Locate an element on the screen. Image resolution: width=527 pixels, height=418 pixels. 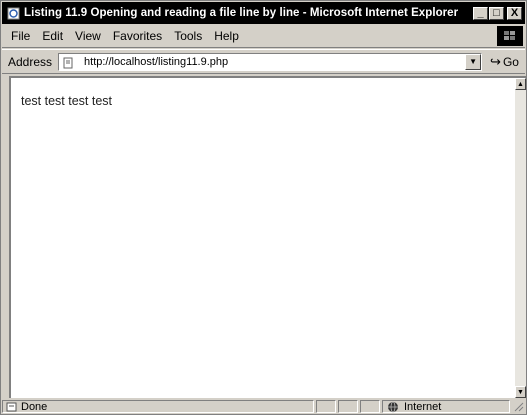
status-pane: Done is located at coordinates (158, 406).